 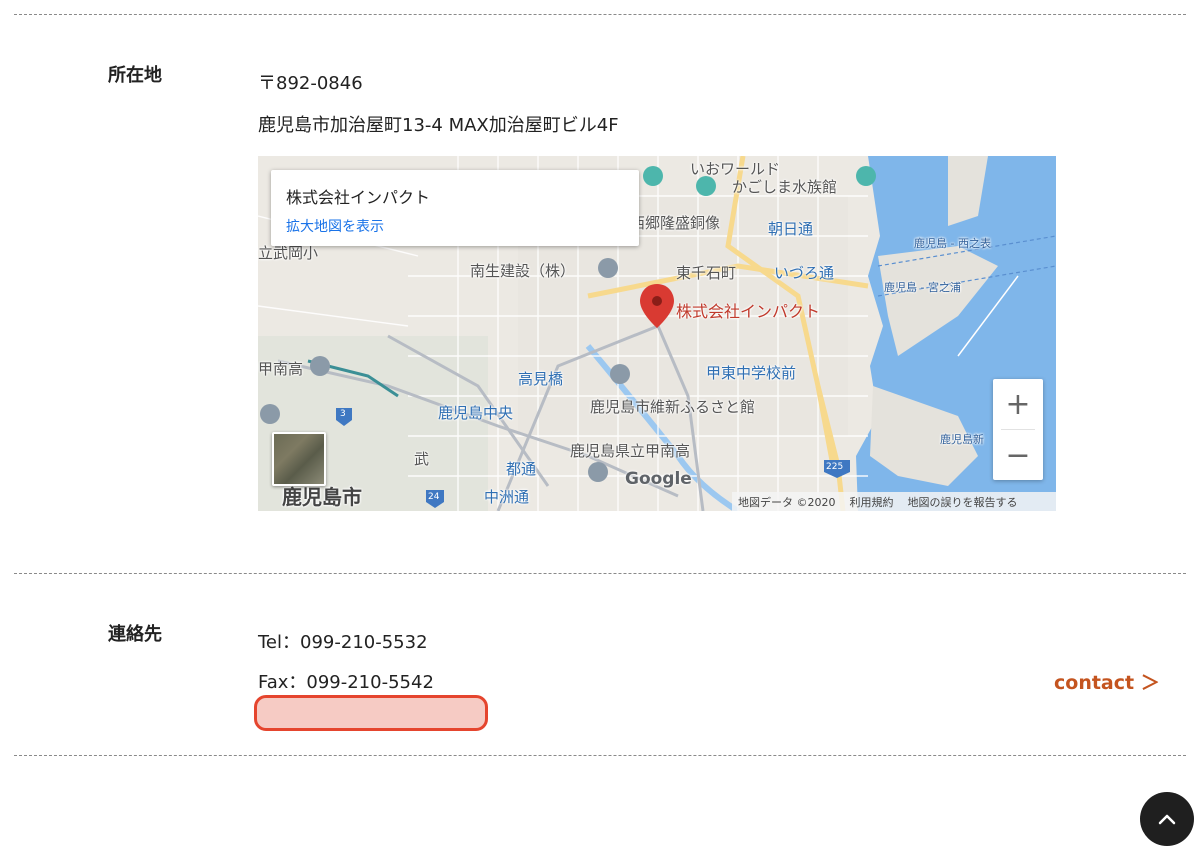 What do you see at coordinates (600, 755) in the screenshot?
I see `divider-bottom` at bounding box center [600, 755].